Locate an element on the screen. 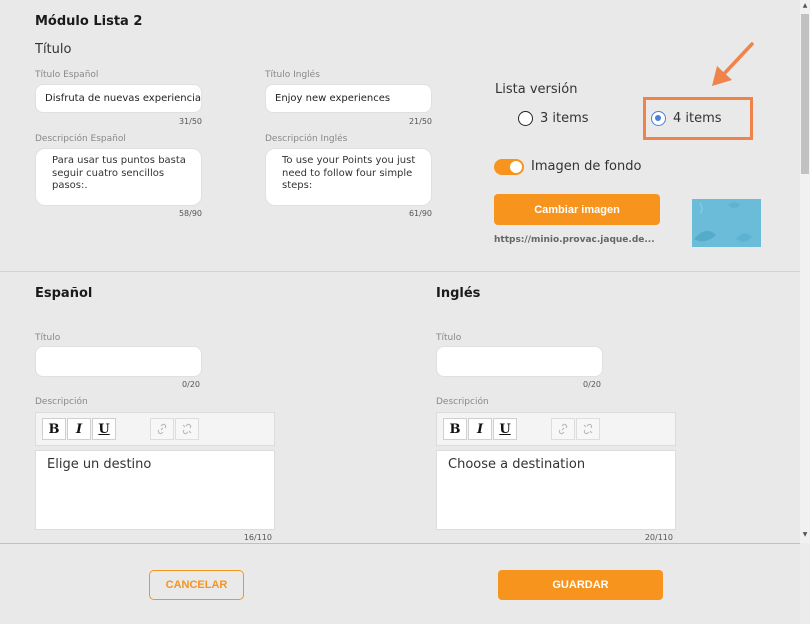 This screenshot has width=810, height=624. title-en-label: Título Inglés is located at coordinates (292, 75).